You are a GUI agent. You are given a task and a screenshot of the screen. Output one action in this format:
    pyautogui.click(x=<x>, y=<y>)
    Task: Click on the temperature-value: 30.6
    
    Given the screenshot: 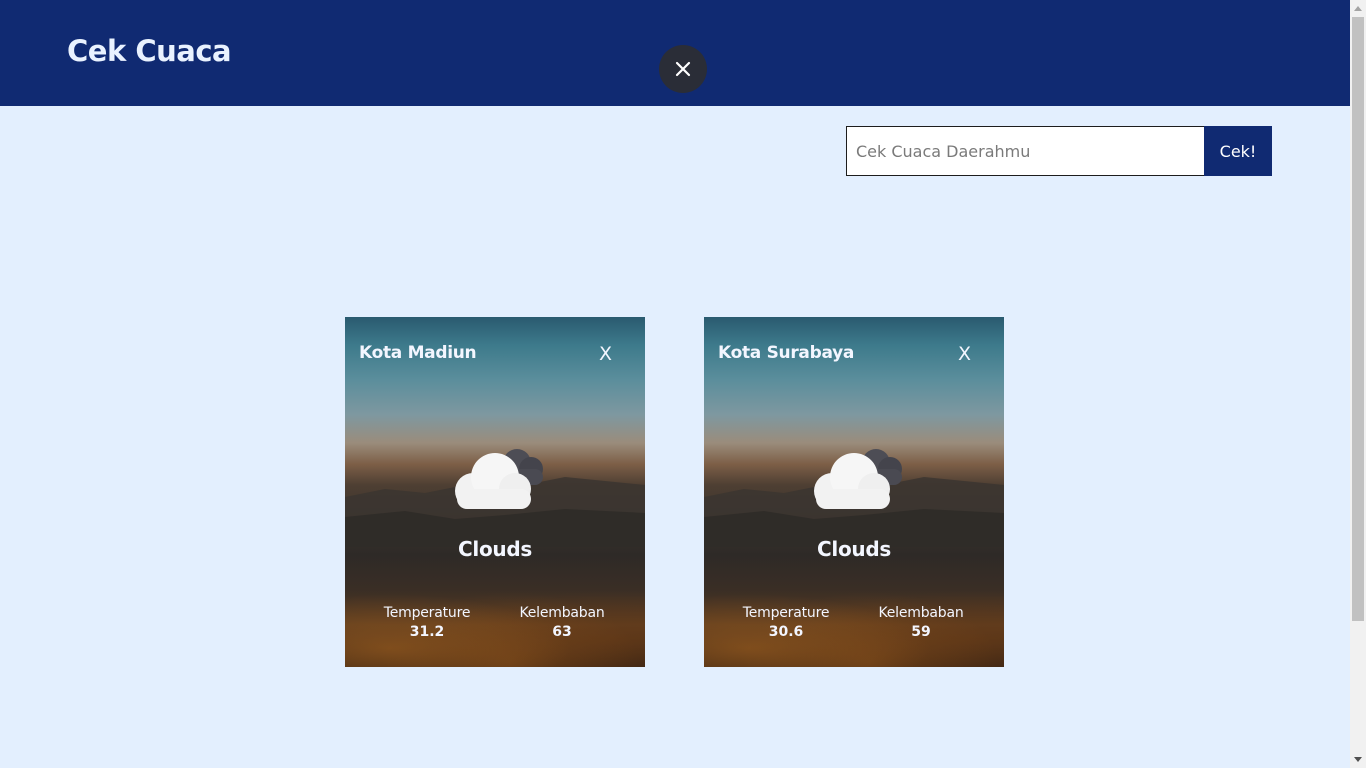 What is the action you would take?
    pyautogui.click(x=786, y=632)
    